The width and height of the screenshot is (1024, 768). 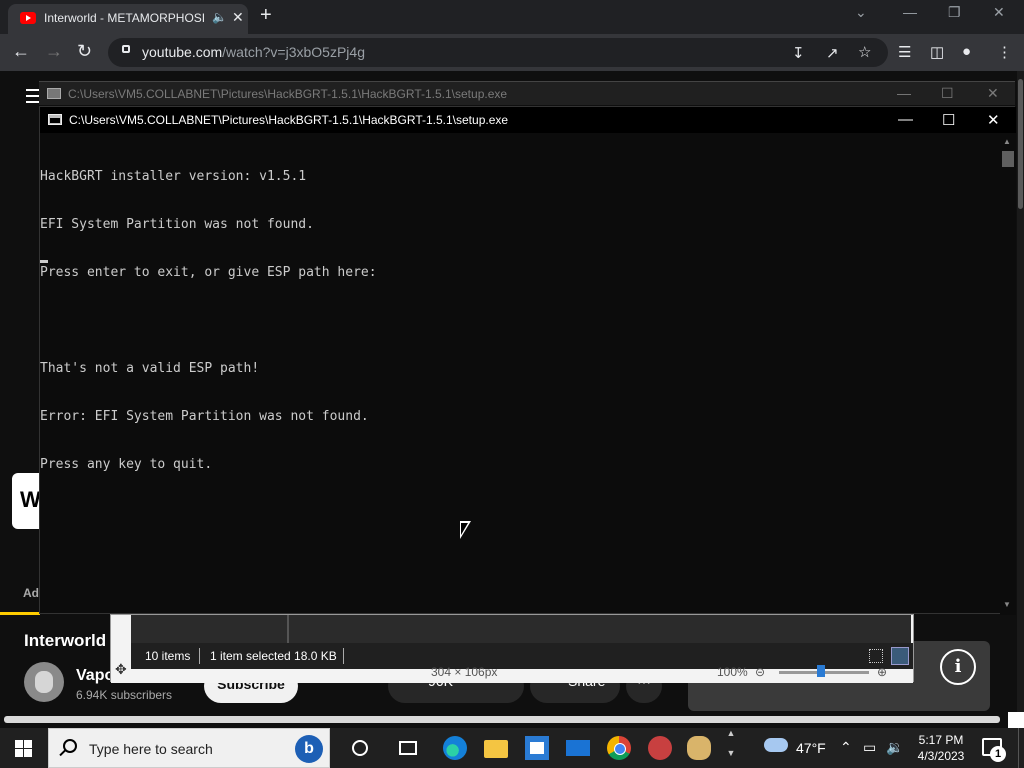 What do you see at coordinates (731, 748) in the screenshot?
I see `taskbar-scroll-arrows: ▲ ▼` at bounding box center [731, 748].